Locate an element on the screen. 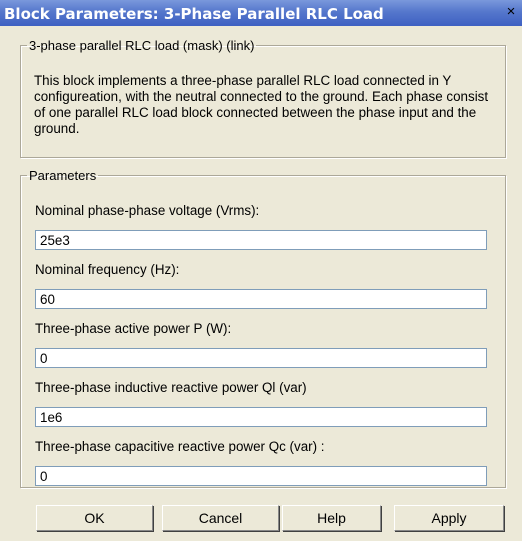  frequency-input is located at coordinates (261, 299).